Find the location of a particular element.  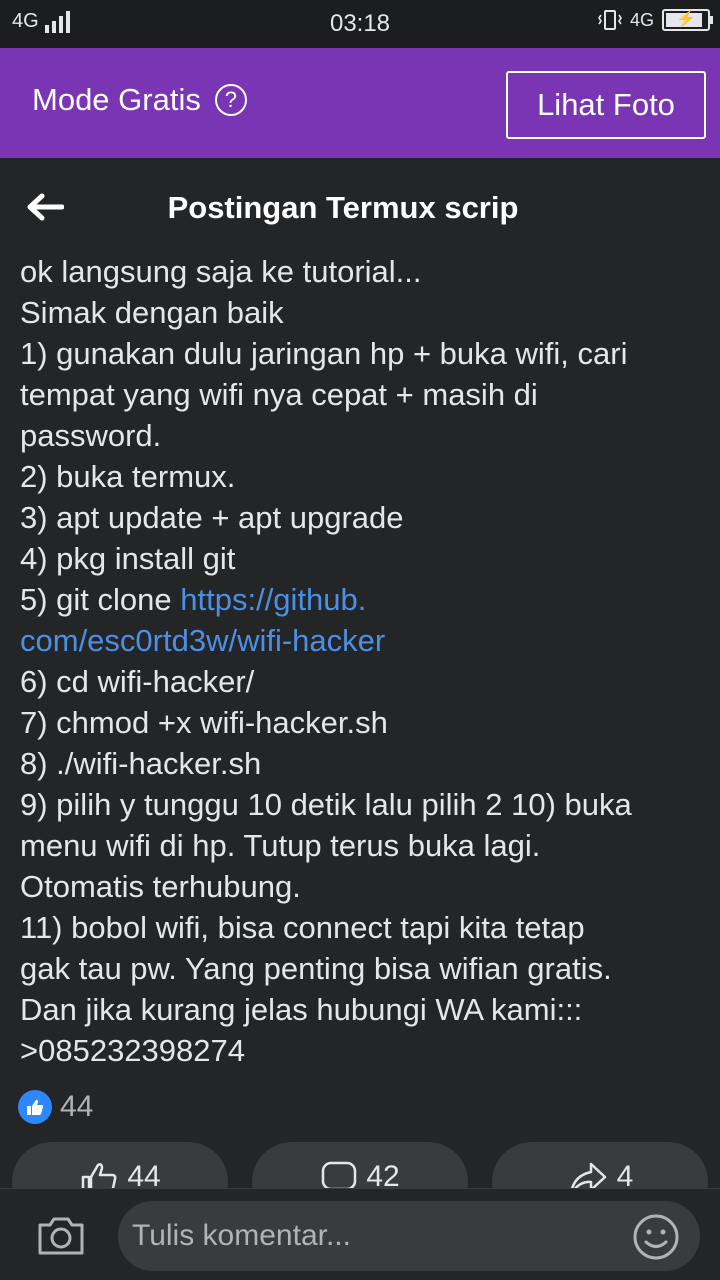

like-count: 44 is located at coordinates (144, 1174).